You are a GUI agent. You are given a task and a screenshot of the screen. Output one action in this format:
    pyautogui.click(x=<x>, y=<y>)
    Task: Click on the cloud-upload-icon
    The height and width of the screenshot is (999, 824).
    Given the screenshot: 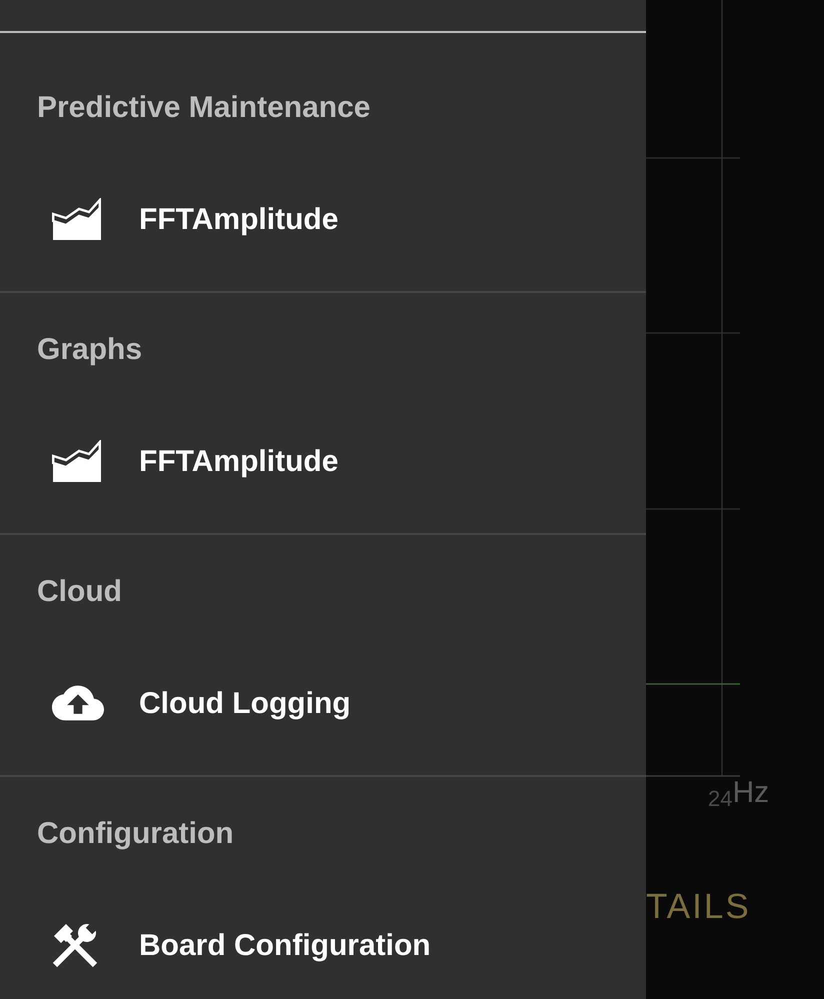 What is the action you would take?
    pyautogui.click(x=78, y=703)
    